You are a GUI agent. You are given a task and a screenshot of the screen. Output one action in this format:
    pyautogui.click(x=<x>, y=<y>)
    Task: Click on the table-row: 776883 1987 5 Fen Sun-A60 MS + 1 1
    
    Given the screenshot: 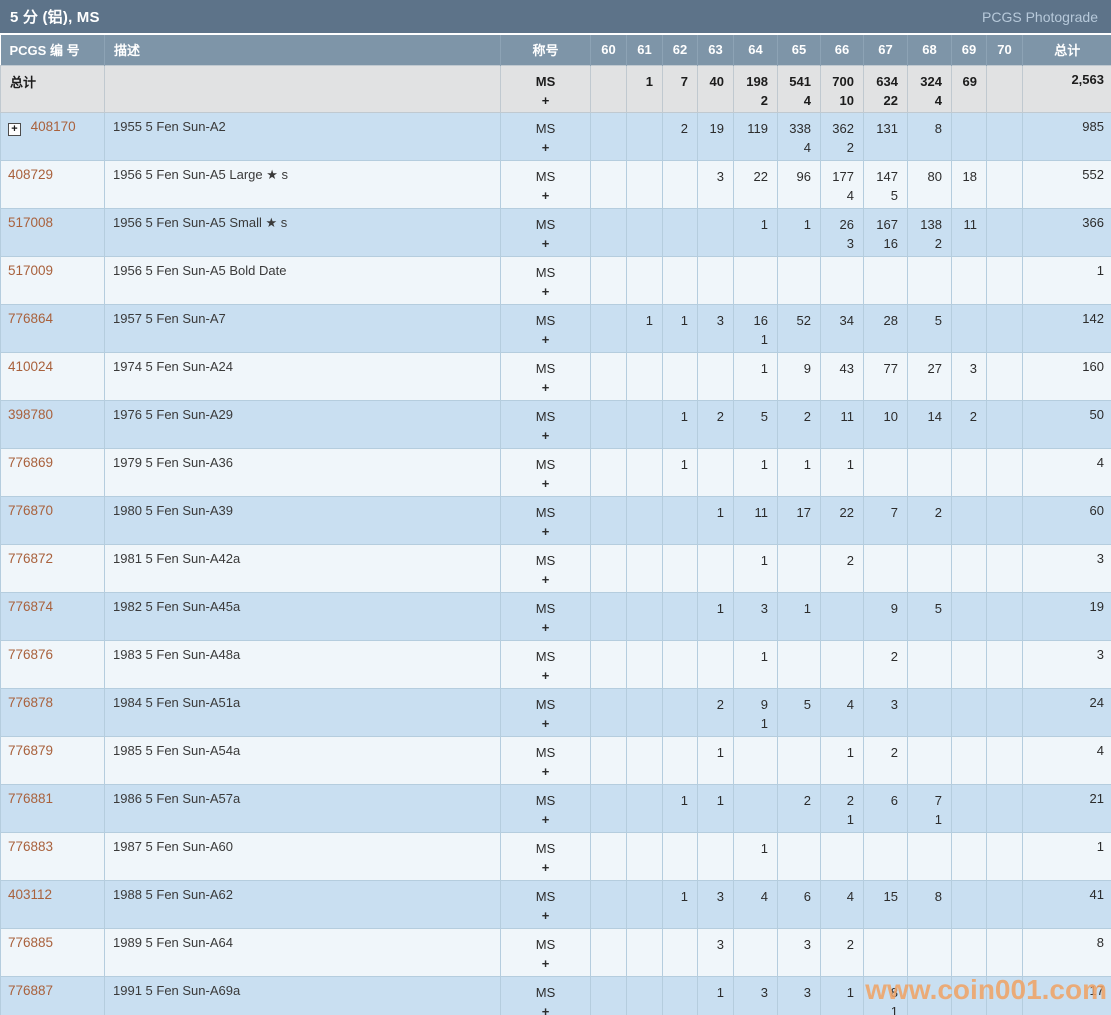 What is the action you would take?
    pyautogui.click(x=555, y=856)
    